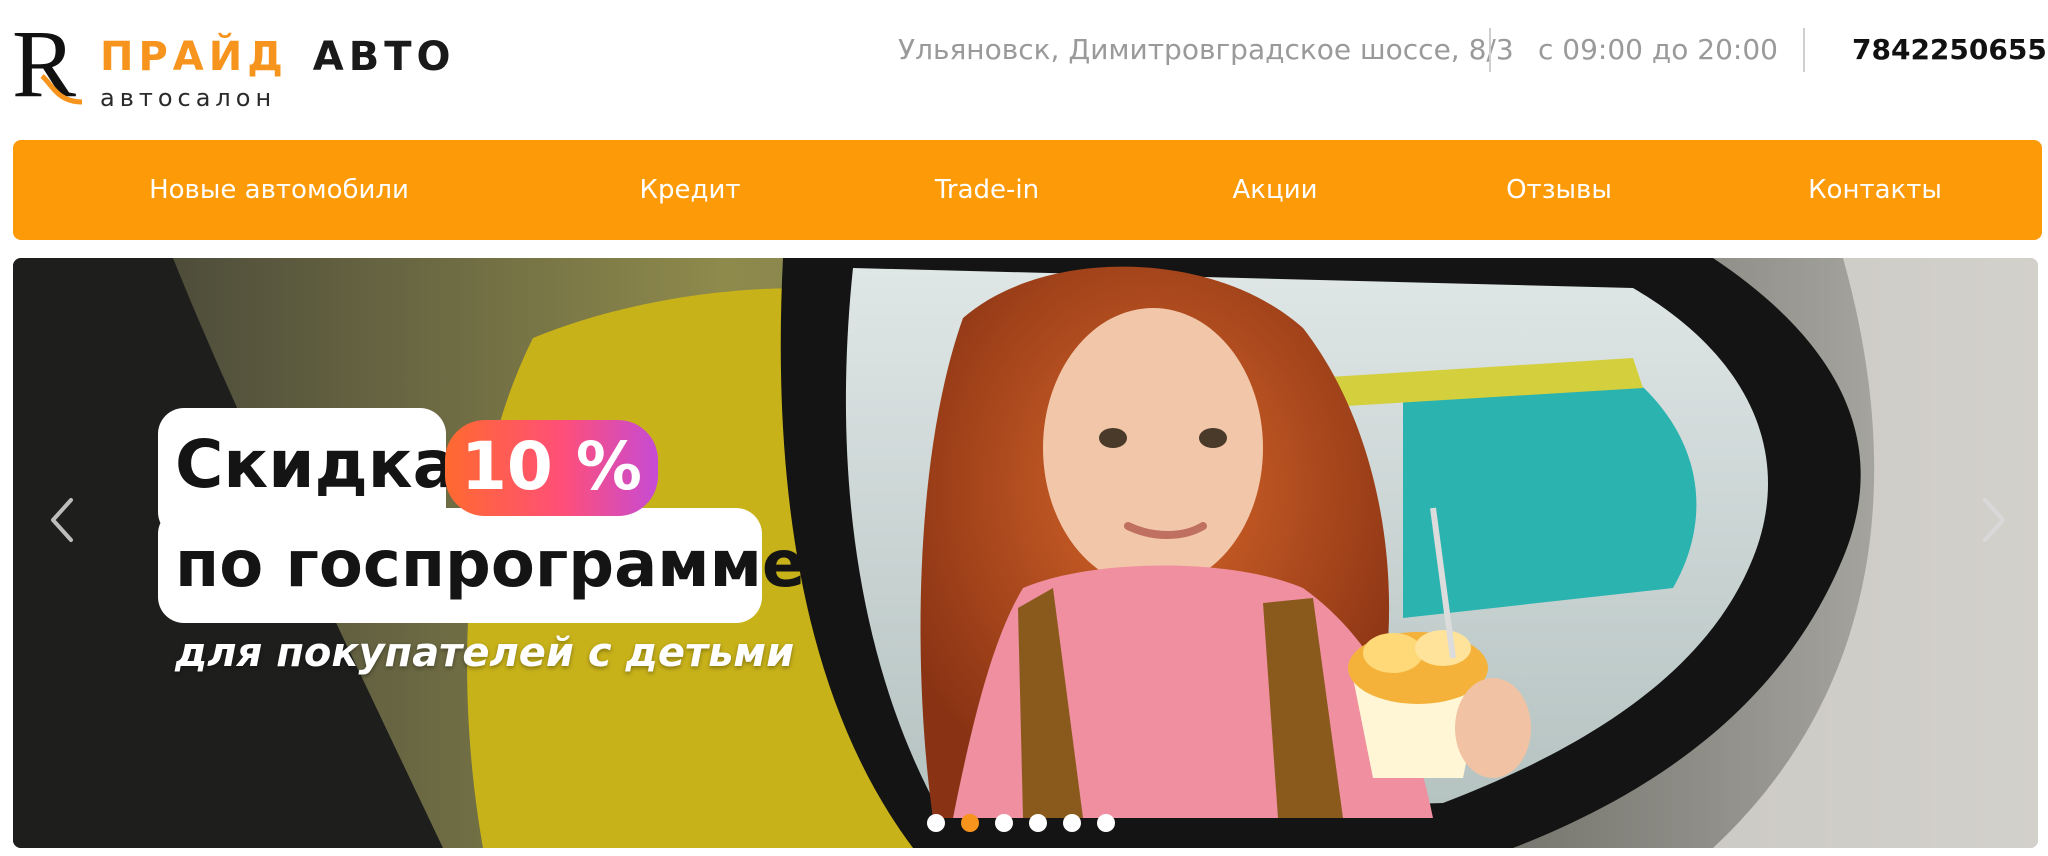 This screenshot has height=856, width=2048. What do you see at coordinates (987, 190) in the screenshot?
I see `nav-item-trade-in: Trade-in` at bounding box center [987, 190].